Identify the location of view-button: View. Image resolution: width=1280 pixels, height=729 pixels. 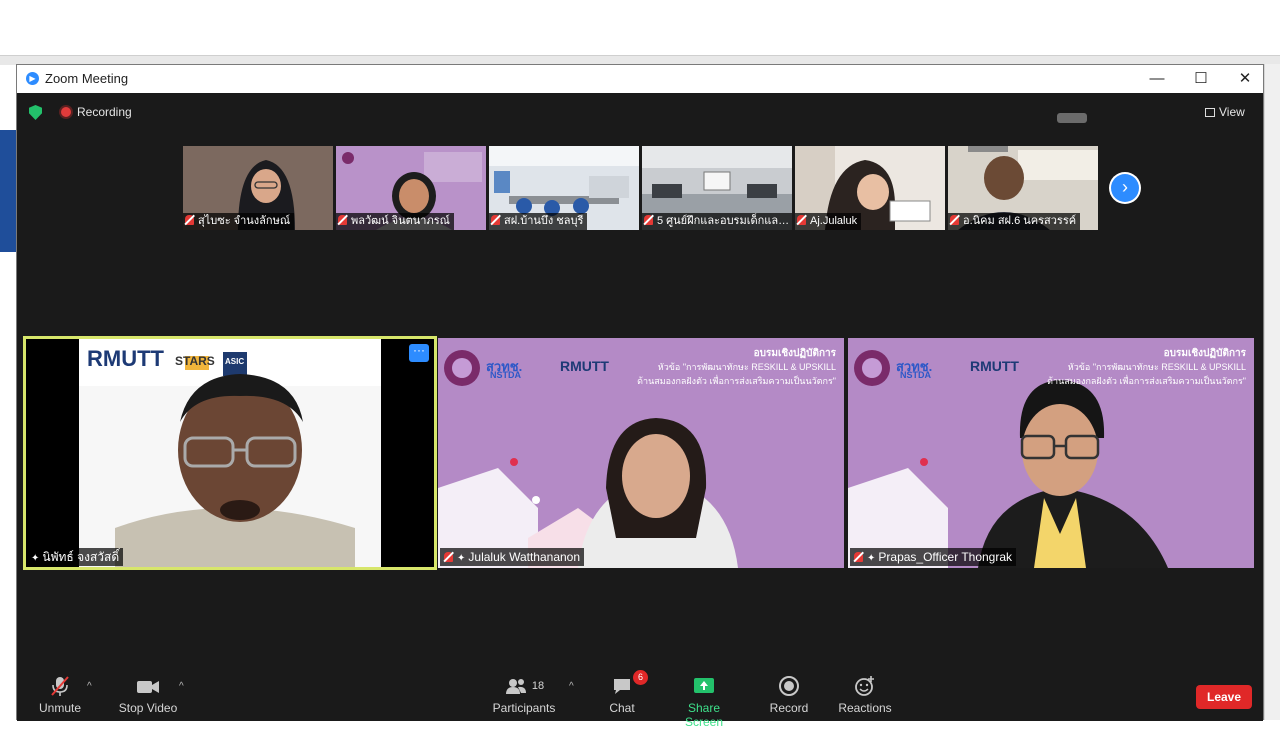
(1225, 112).